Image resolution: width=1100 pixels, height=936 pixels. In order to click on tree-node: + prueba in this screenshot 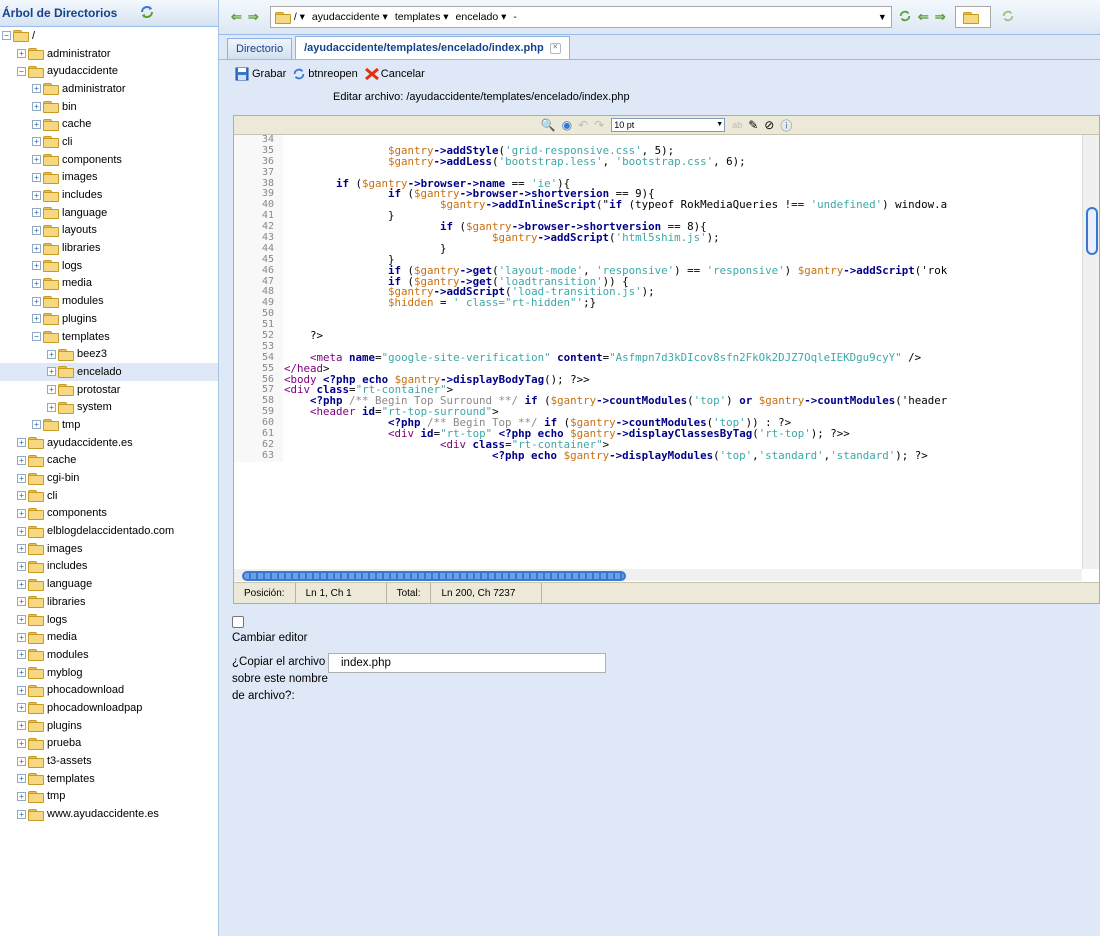, I will do `click(109, 744)`.